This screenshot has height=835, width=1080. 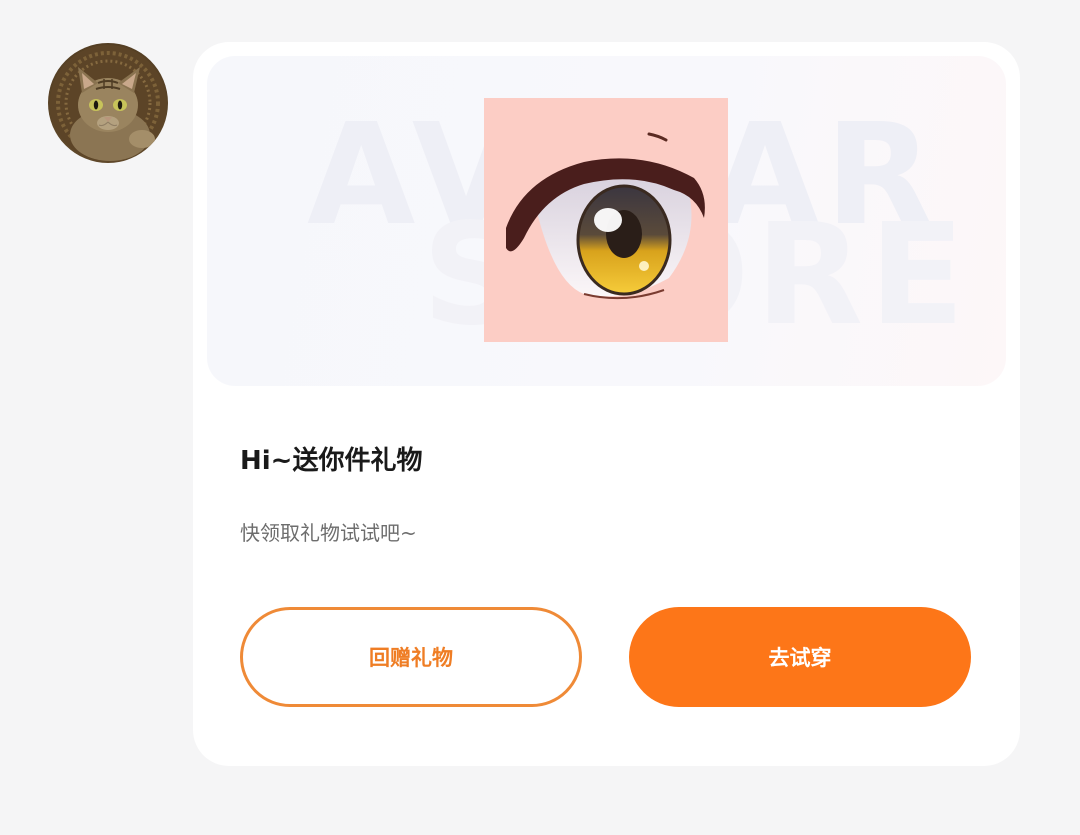 I want to click on gift-item-preview, so click(x=606, y=220).